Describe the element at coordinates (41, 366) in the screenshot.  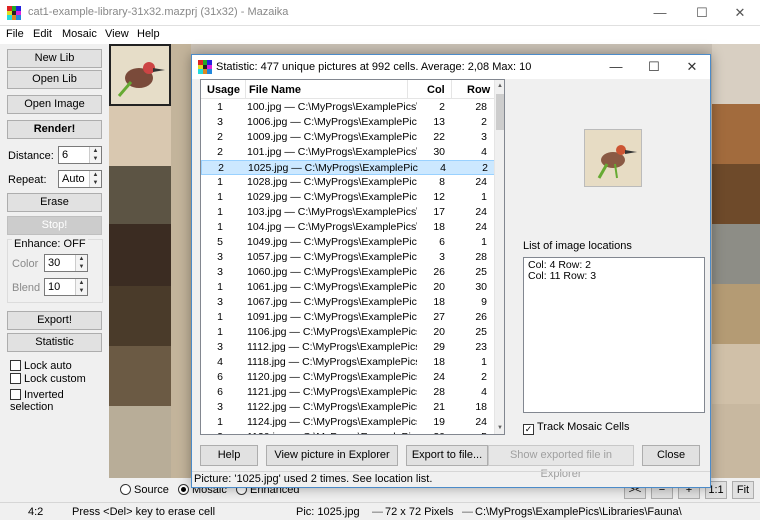
I see `lock-auto-checkbox: Lock auto` at that location.